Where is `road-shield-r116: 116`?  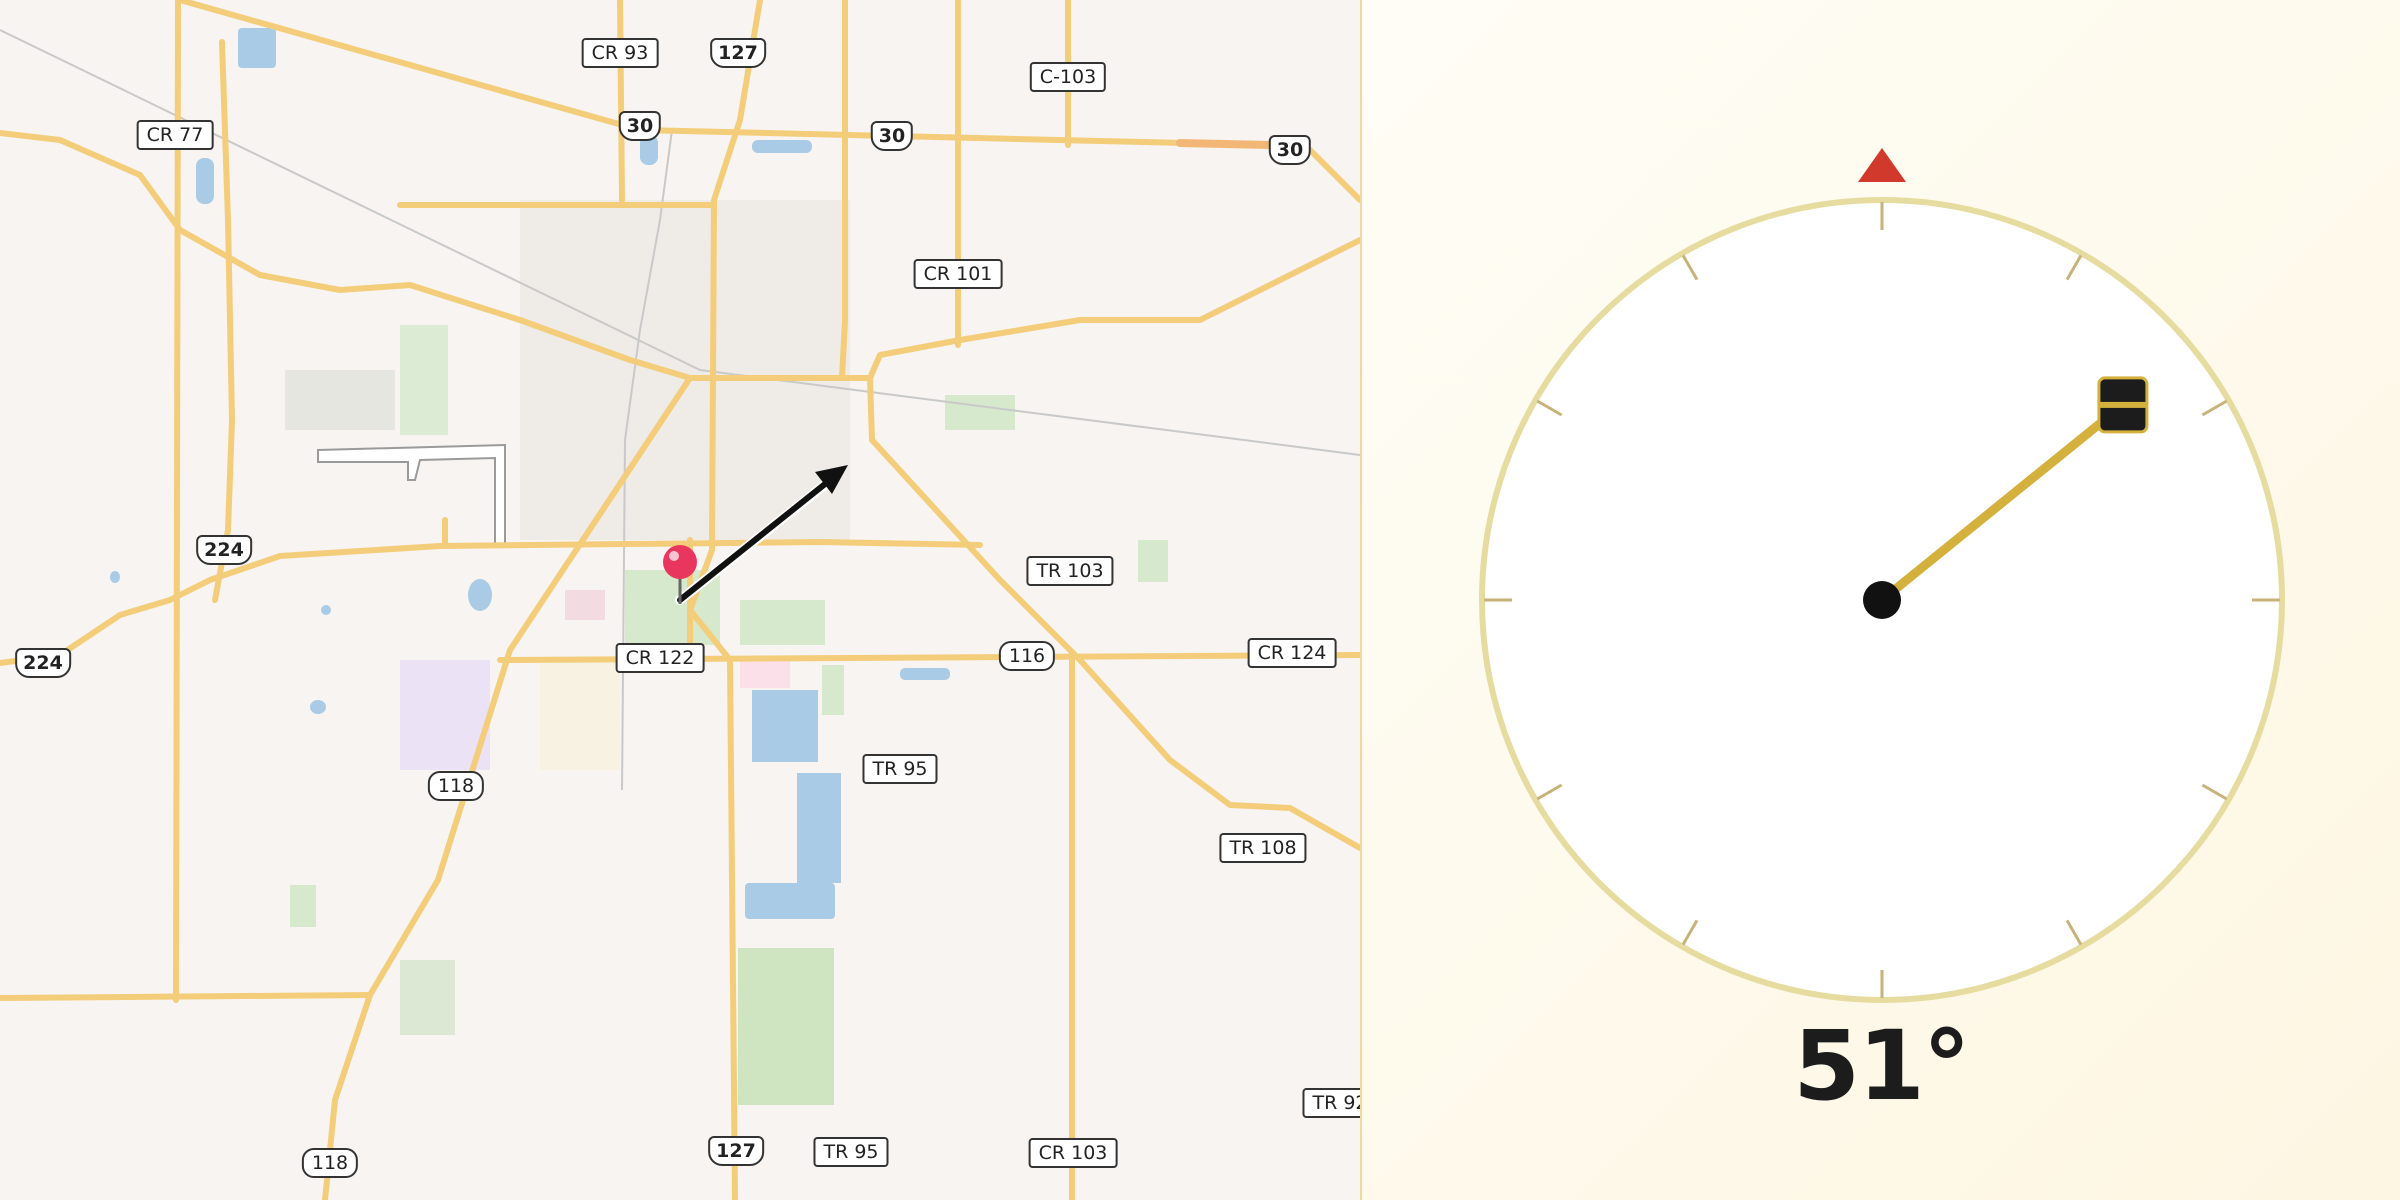
road-shield-r116: 116 is located at coordinates (1027, 656).